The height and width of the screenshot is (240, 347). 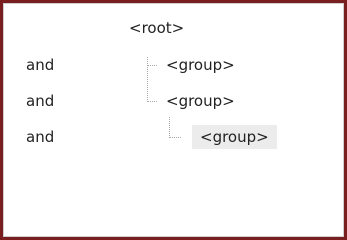 What do you see at coordinates (156, 28) in the screenshot?
I see `tree-node-root: <root>` at bounding box center [156, 28].